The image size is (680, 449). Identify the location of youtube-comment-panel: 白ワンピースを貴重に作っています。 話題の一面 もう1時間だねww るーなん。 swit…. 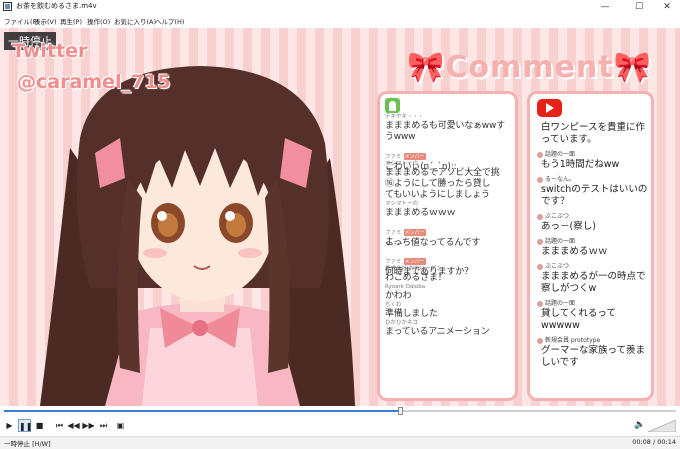
(590, 246).